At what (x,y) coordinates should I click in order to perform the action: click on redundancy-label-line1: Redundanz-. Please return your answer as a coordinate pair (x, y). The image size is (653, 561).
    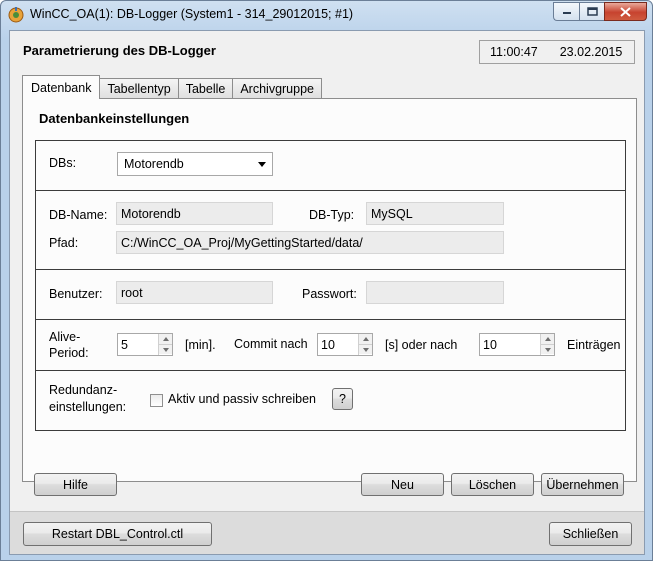
    Looking at the image, I should click on (83, 390).